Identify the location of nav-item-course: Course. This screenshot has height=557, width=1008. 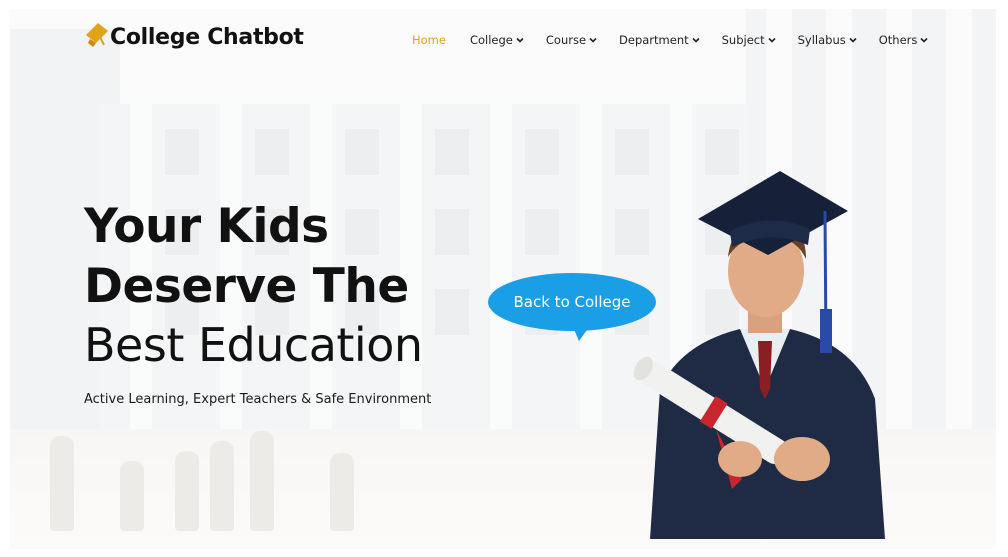
(571, 40).